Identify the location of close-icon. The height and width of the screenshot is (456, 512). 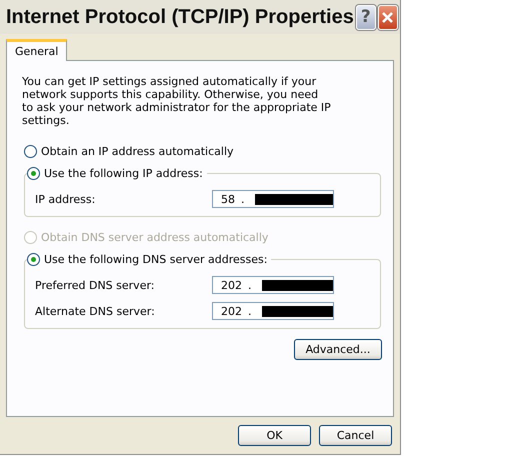
(387, 17).